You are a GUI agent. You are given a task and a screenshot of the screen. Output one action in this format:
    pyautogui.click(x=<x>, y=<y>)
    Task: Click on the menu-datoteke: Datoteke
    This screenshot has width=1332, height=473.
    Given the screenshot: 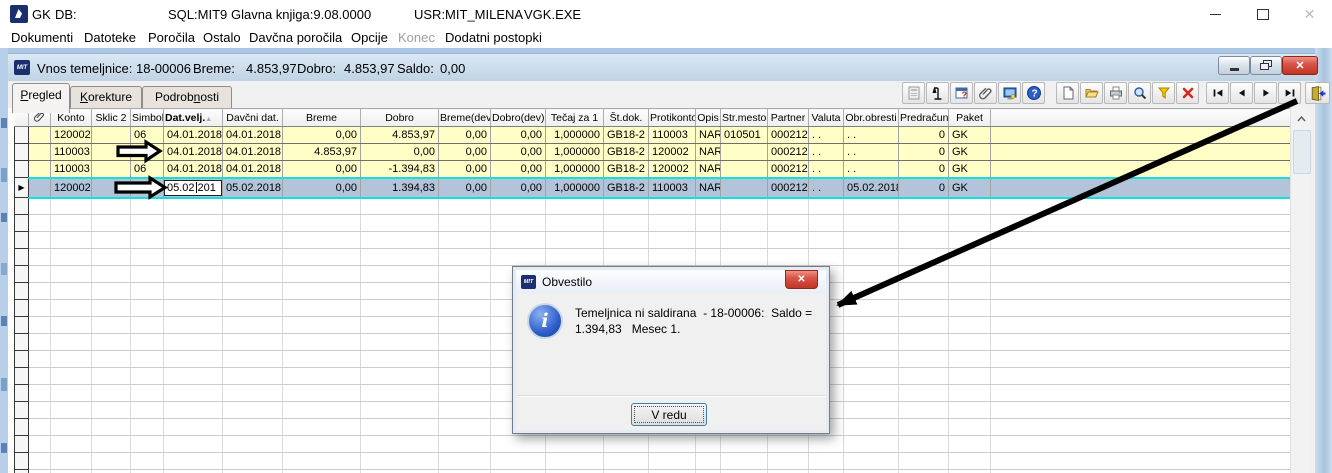 What is the action you would take?
    pyautogui.click(x=110, y=37)
    